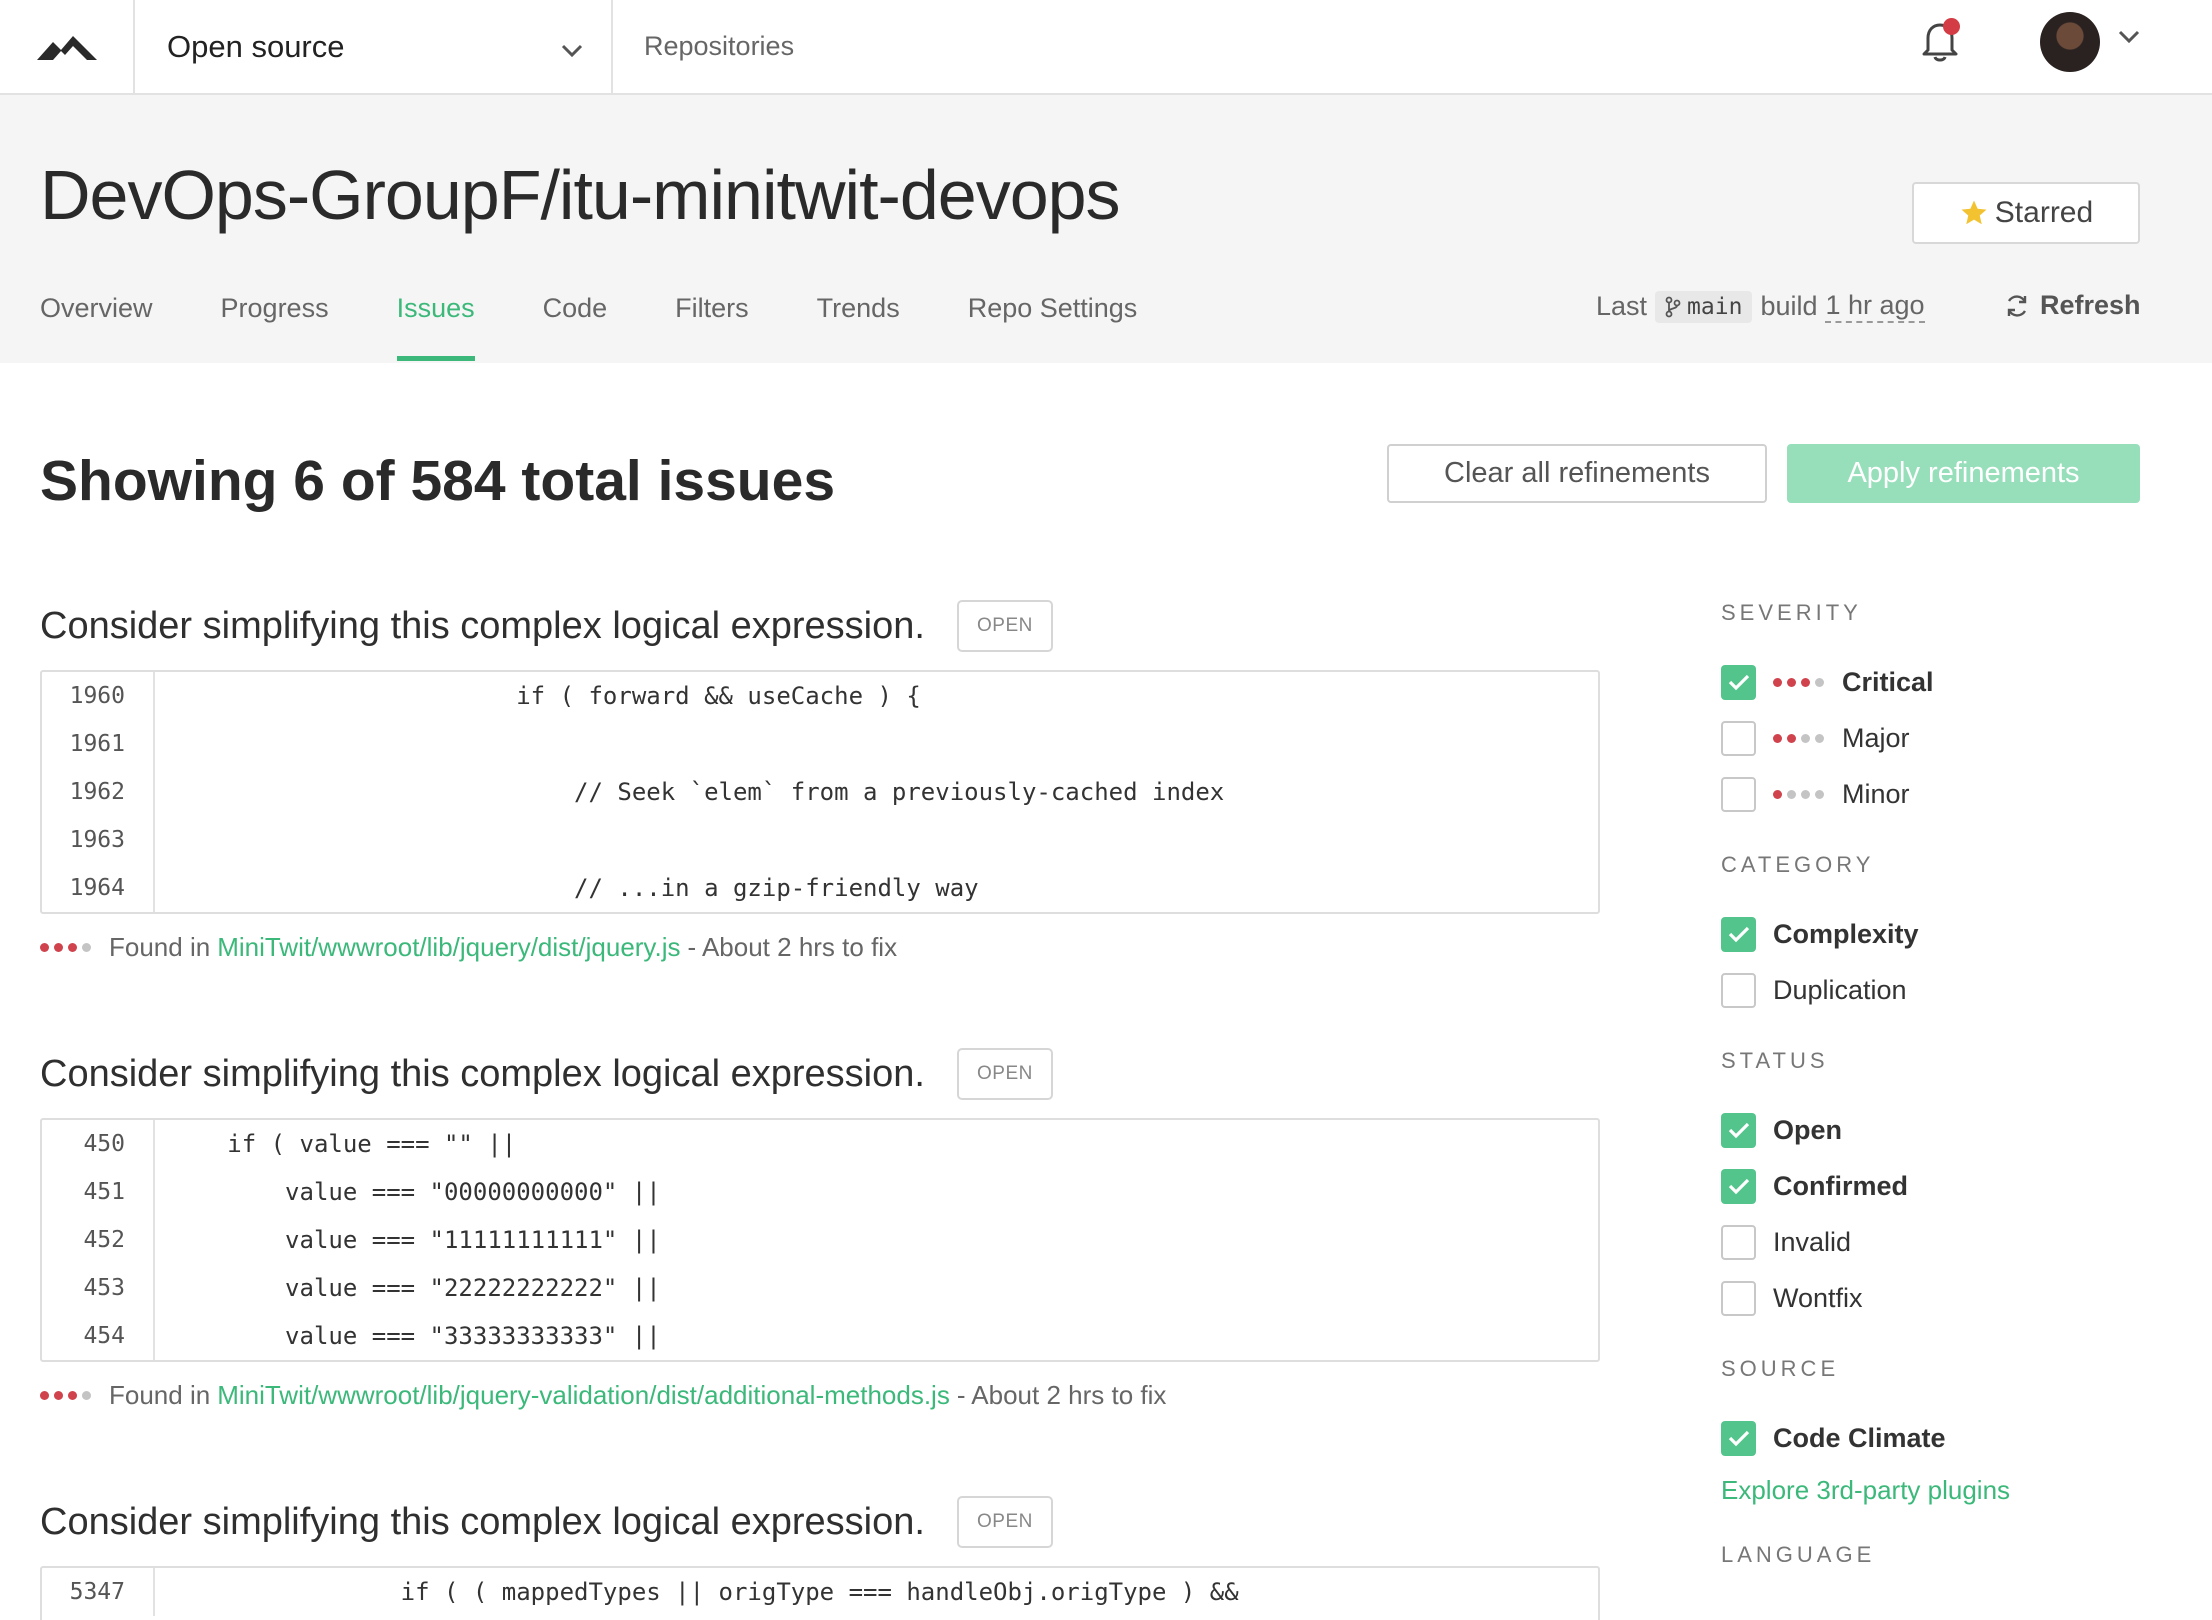 The height and width of the screenshot is (1620, 2212). Describe the element at coordinates (820, 840) in the screenshot. I see `code-line: 1963` at that location.